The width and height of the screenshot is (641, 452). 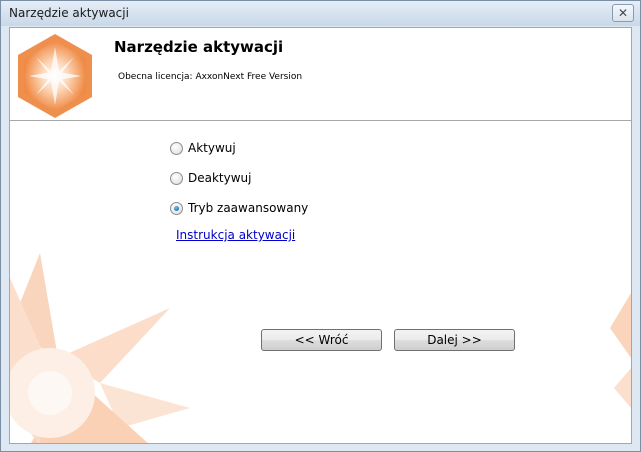 What do you see at coordinates (235, 235) in the screenshot?
I see `activation-instructions-link: Instrukcja aktywacji` at bounding box center [235, 235].